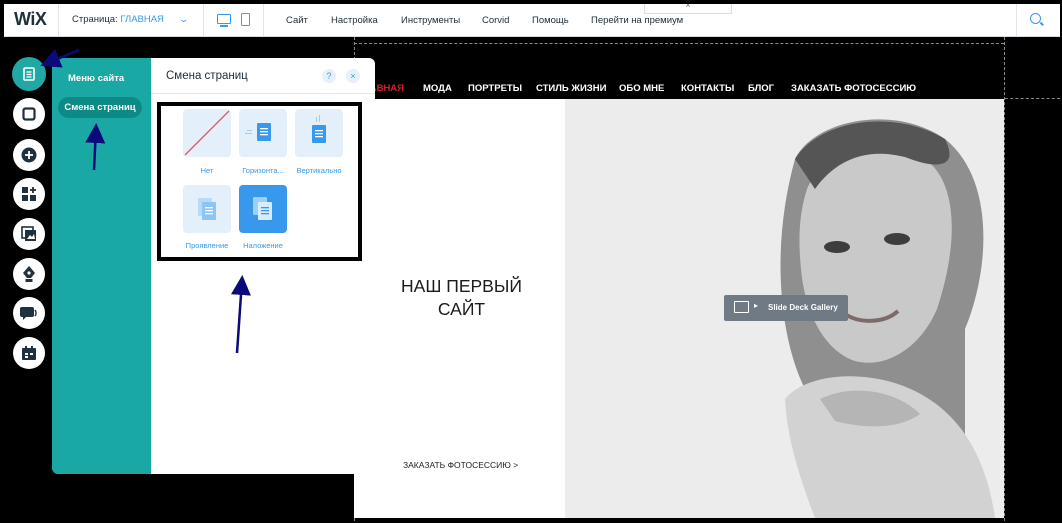 This screenshot has height=523, width=1062. I want to click on rail-chat-button, so click(29, 313).